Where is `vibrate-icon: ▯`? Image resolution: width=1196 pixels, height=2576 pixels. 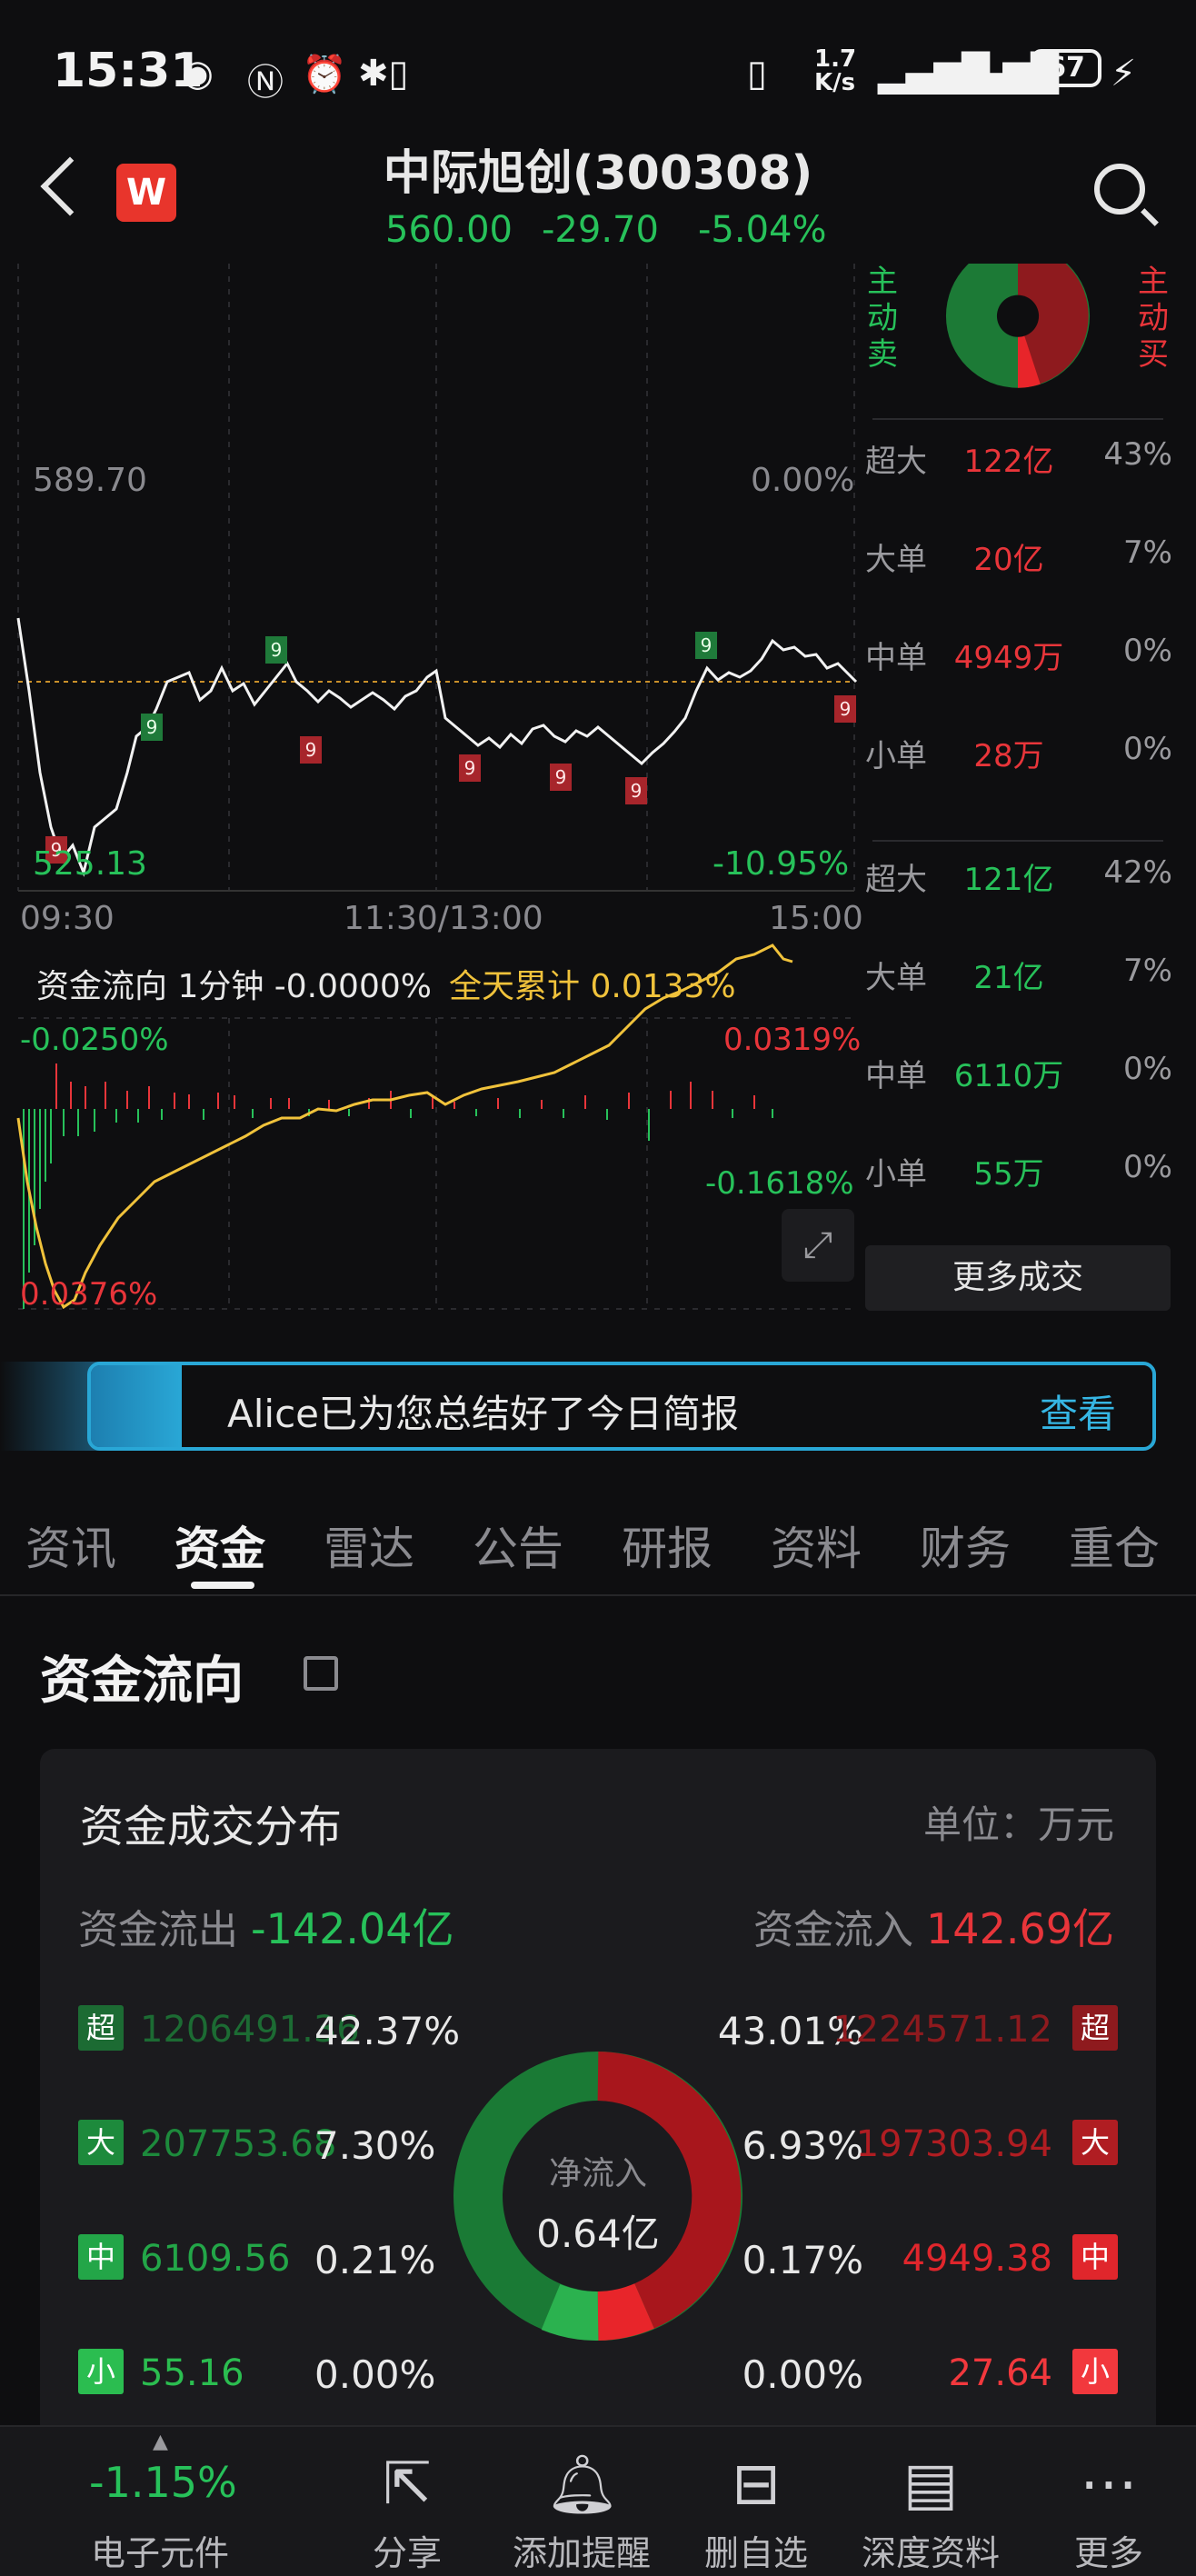
vibrate-icon: ▯ is located at coordinates (757, 74).